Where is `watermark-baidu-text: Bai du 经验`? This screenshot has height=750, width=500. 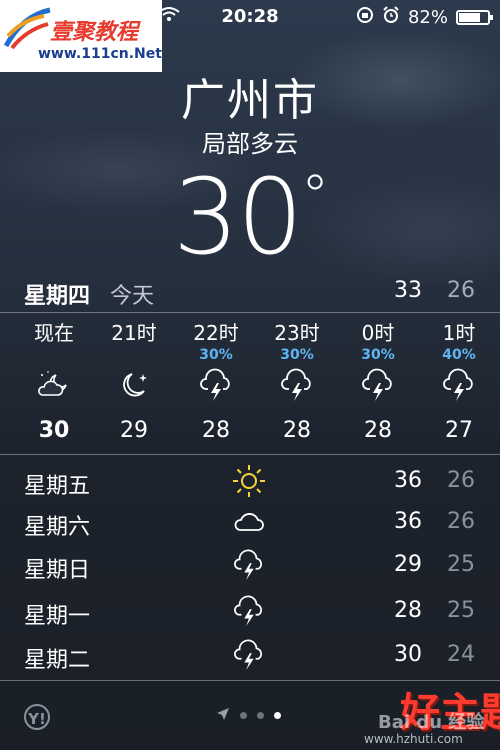
watermark-baidu-text: Bai du 经验 is located at coordinates (431, 722).